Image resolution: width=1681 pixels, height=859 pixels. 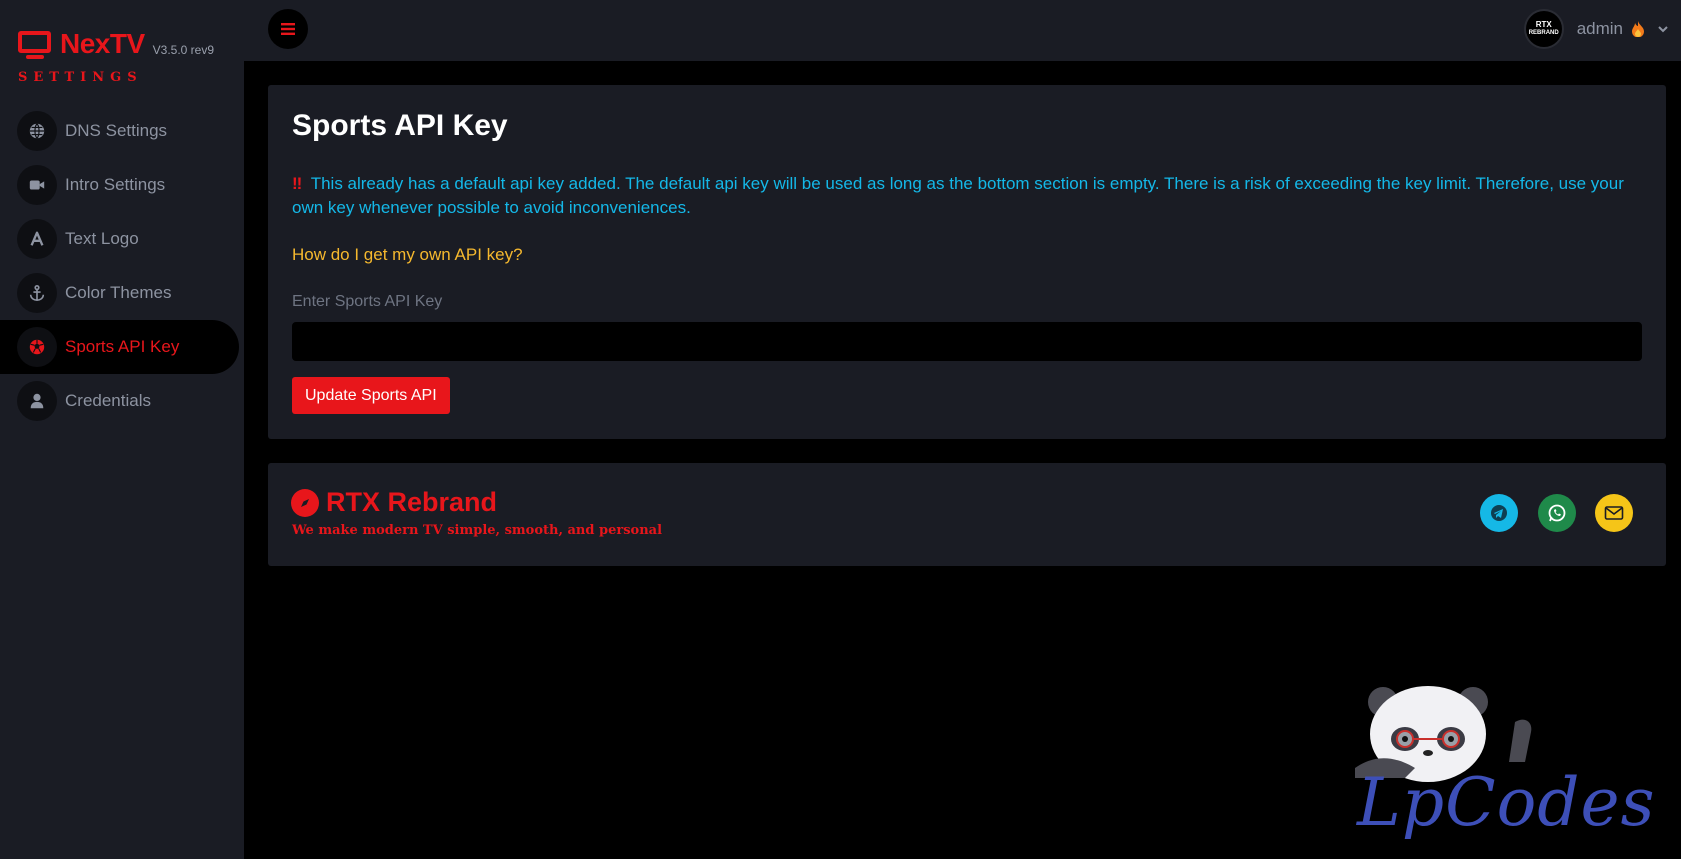 What do you see at coordinates (962, 30) in the screenshot?
I see `topbar: RTX REBRAND admin` at bounding box center [962, 30].